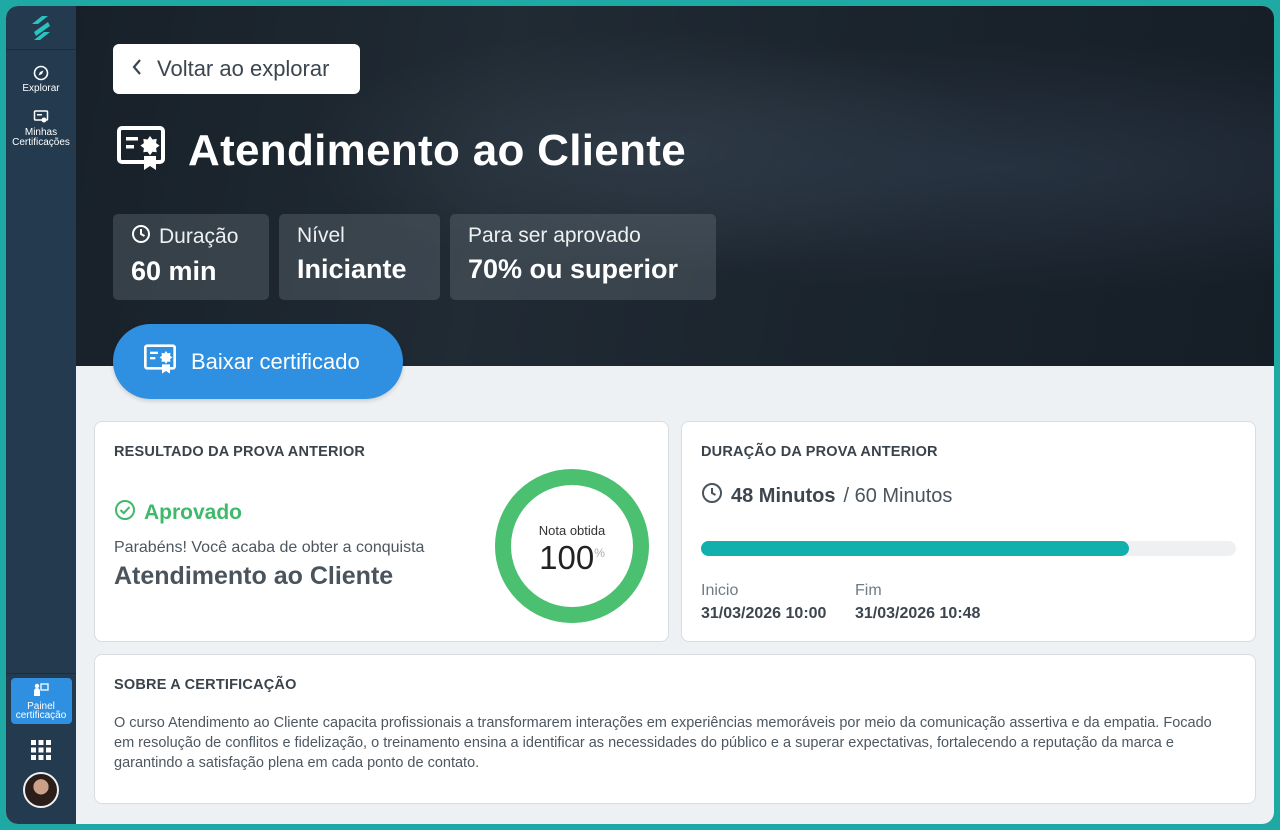 This screenshot has width=1280, height=830. What do you see at coordinates (567, 557) in the screenshot?
I see `score-number: 100` at bounding box center [567, 557].